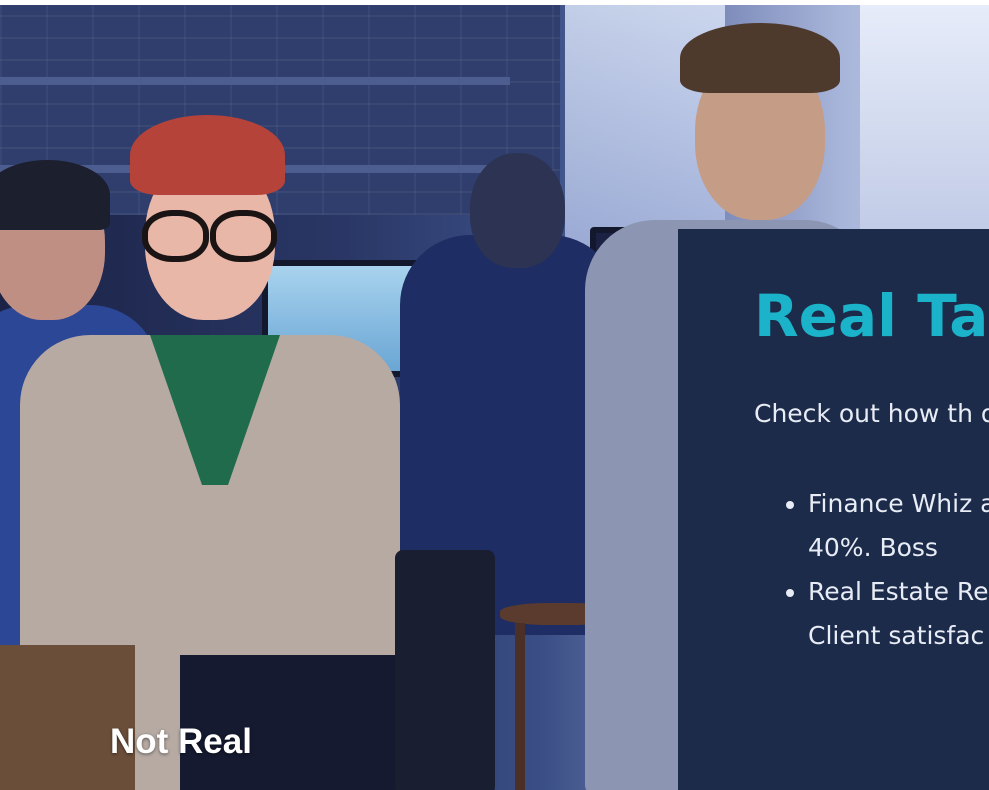 The height and width of the screenshot is (790, 989). What do you see at coordinates (67, 717) in the screenshot?
I see `desk` at bounding box center [67, 717].